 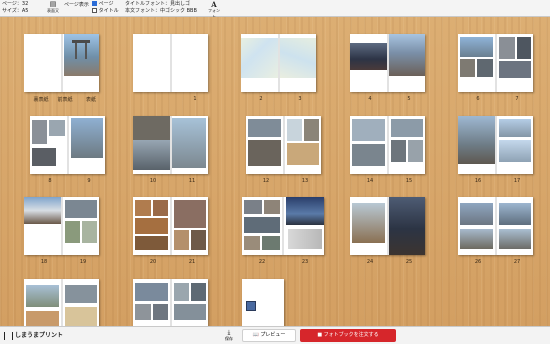 What do you see at coordinates (94, 3) in the screenshot?
I see `page-checkbox` at bounding box center [94, 3].